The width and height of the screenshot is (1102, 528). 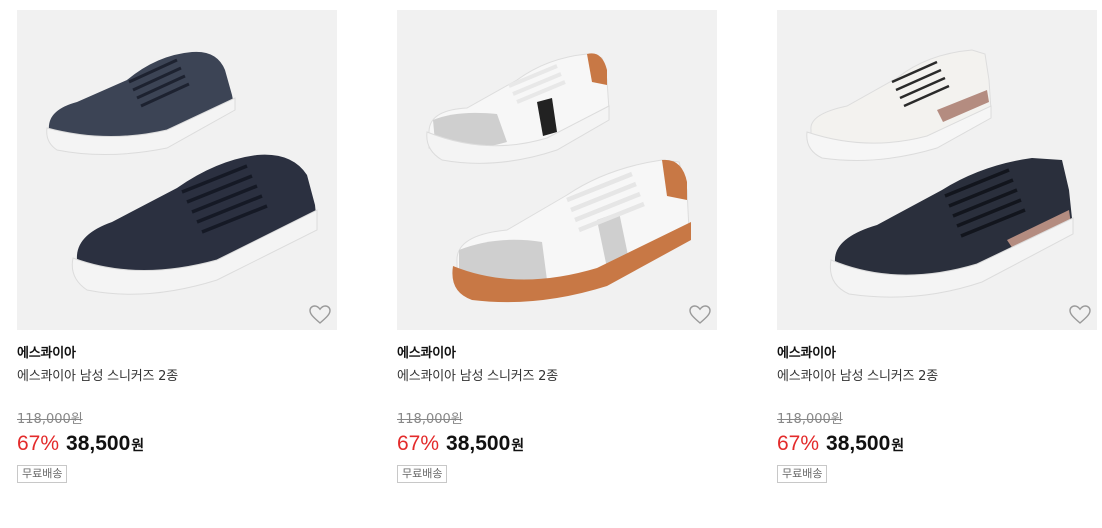 What do you see at coordinates (558, 178) in the screenshot?
I see `sneaker-white-gum-image` at bounding box center [558, 178].